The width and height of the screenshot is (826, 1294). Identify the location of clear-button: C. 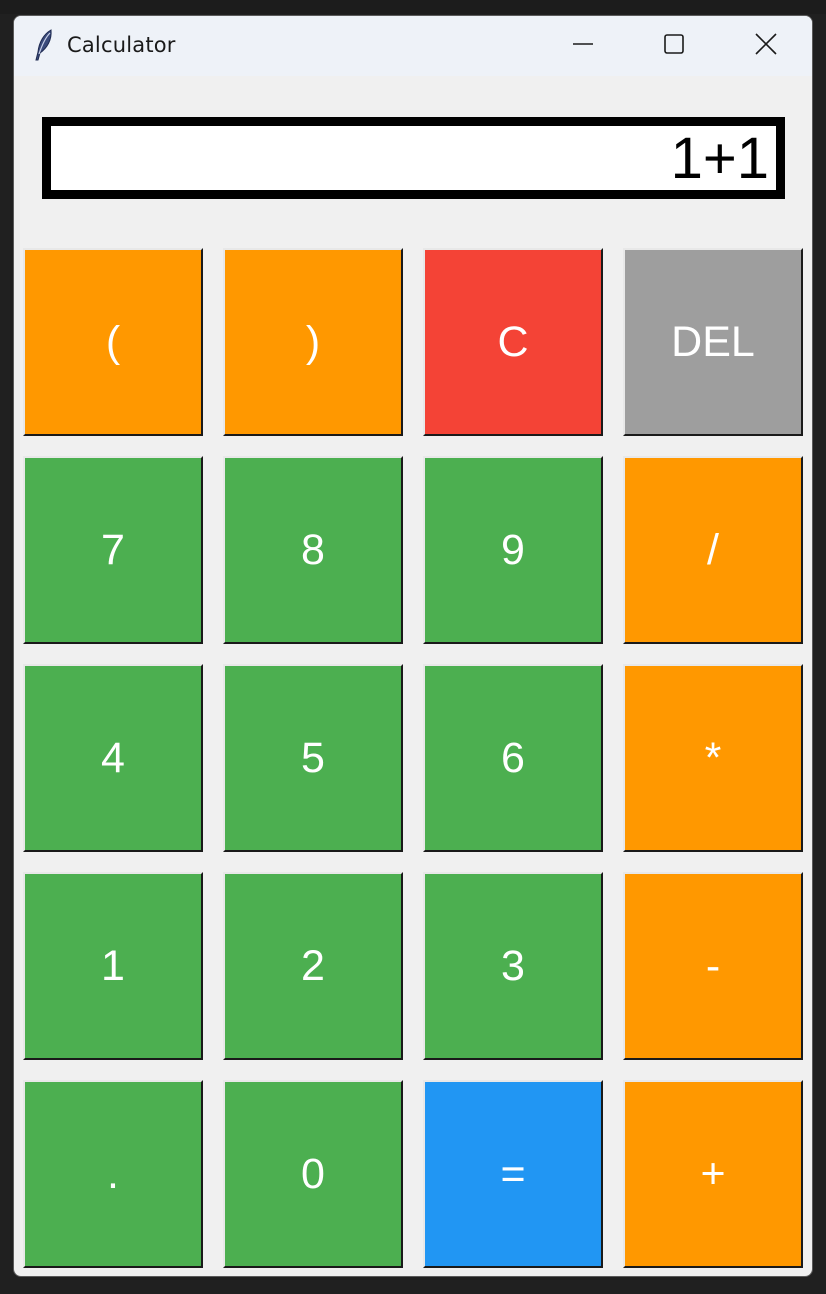
(513, 342).